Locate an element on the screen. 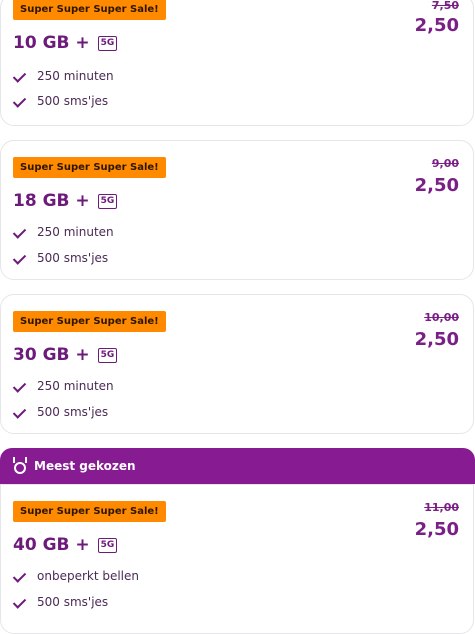  popular-banner: Meest gekozen is located at coordinates (237, 466).